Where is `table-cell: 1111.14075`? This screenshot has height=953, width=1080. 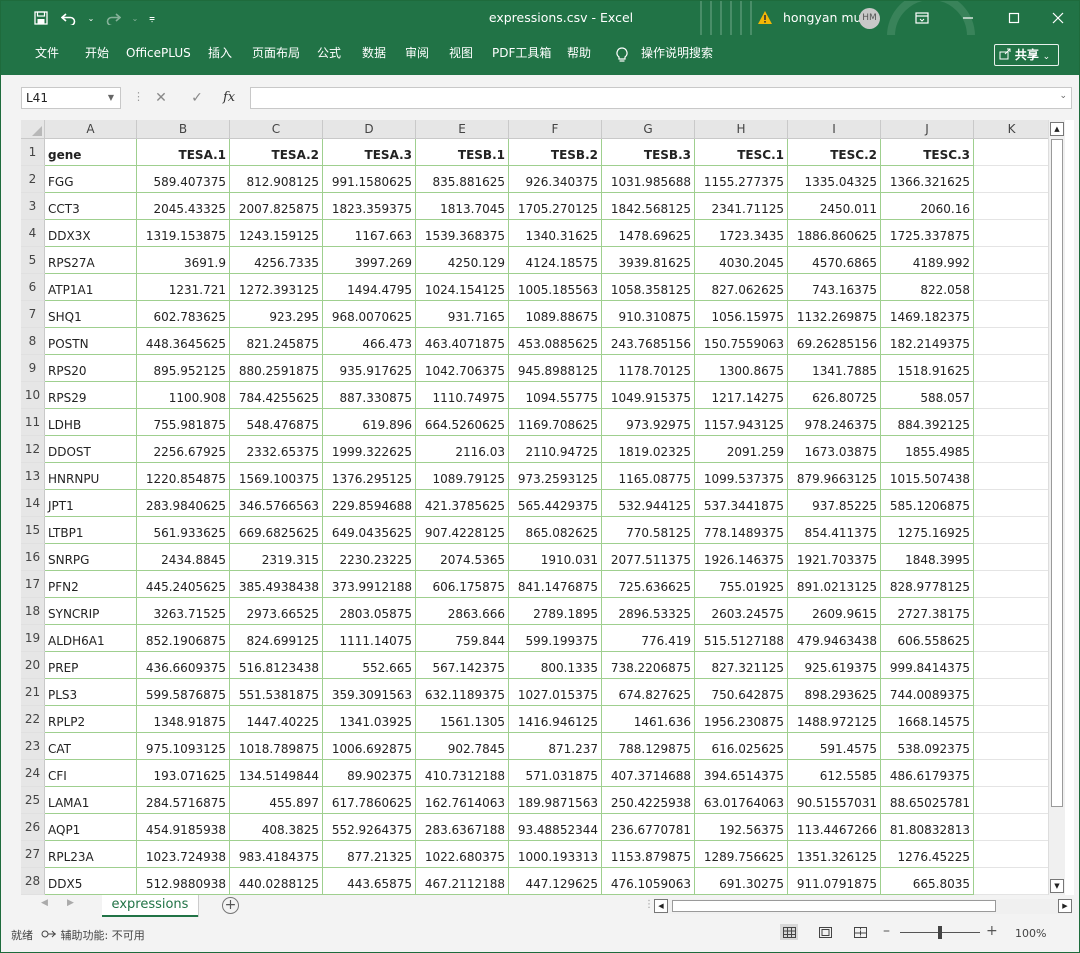
table-cell: 1111.14075 is located at coordinates (369, 638).